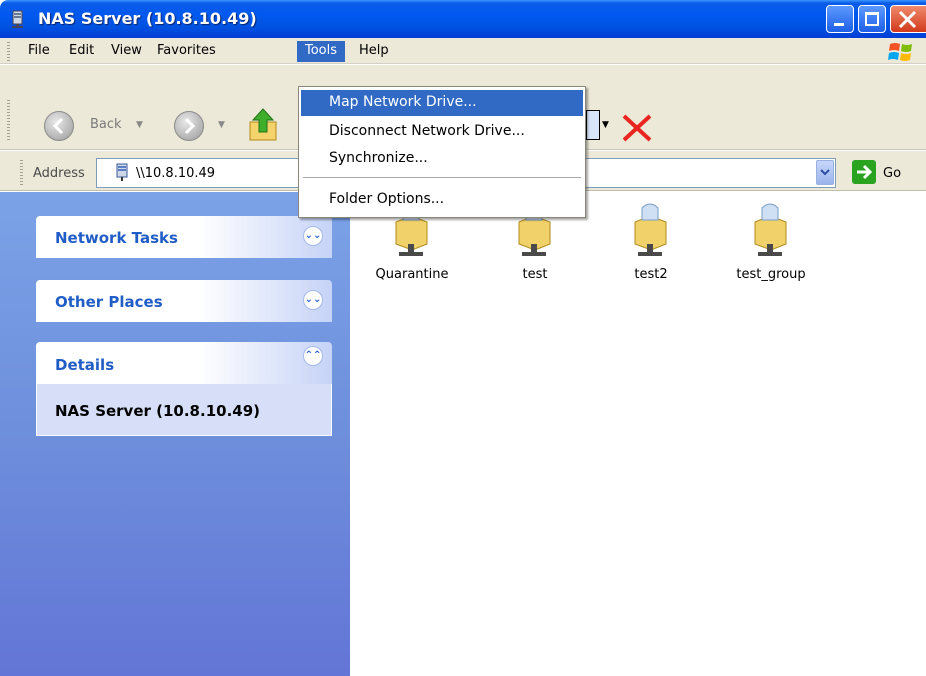  I want to click on back-arrow-icon, so click(59, 126).